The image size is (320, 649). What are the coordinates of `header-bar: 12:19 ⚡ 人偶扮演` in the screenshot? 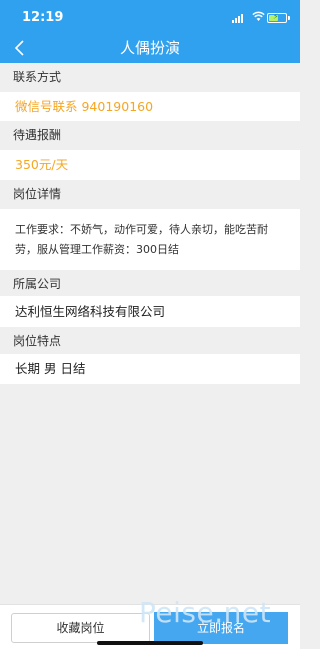 It's located at (150, 31).